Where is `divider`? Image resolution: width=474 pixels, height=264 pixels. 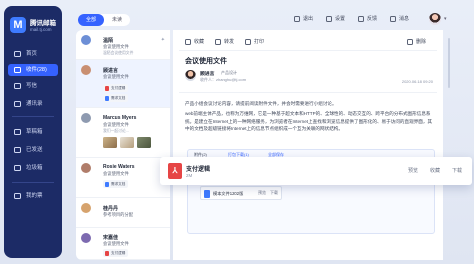
divider is located at coordinates (308, 92).